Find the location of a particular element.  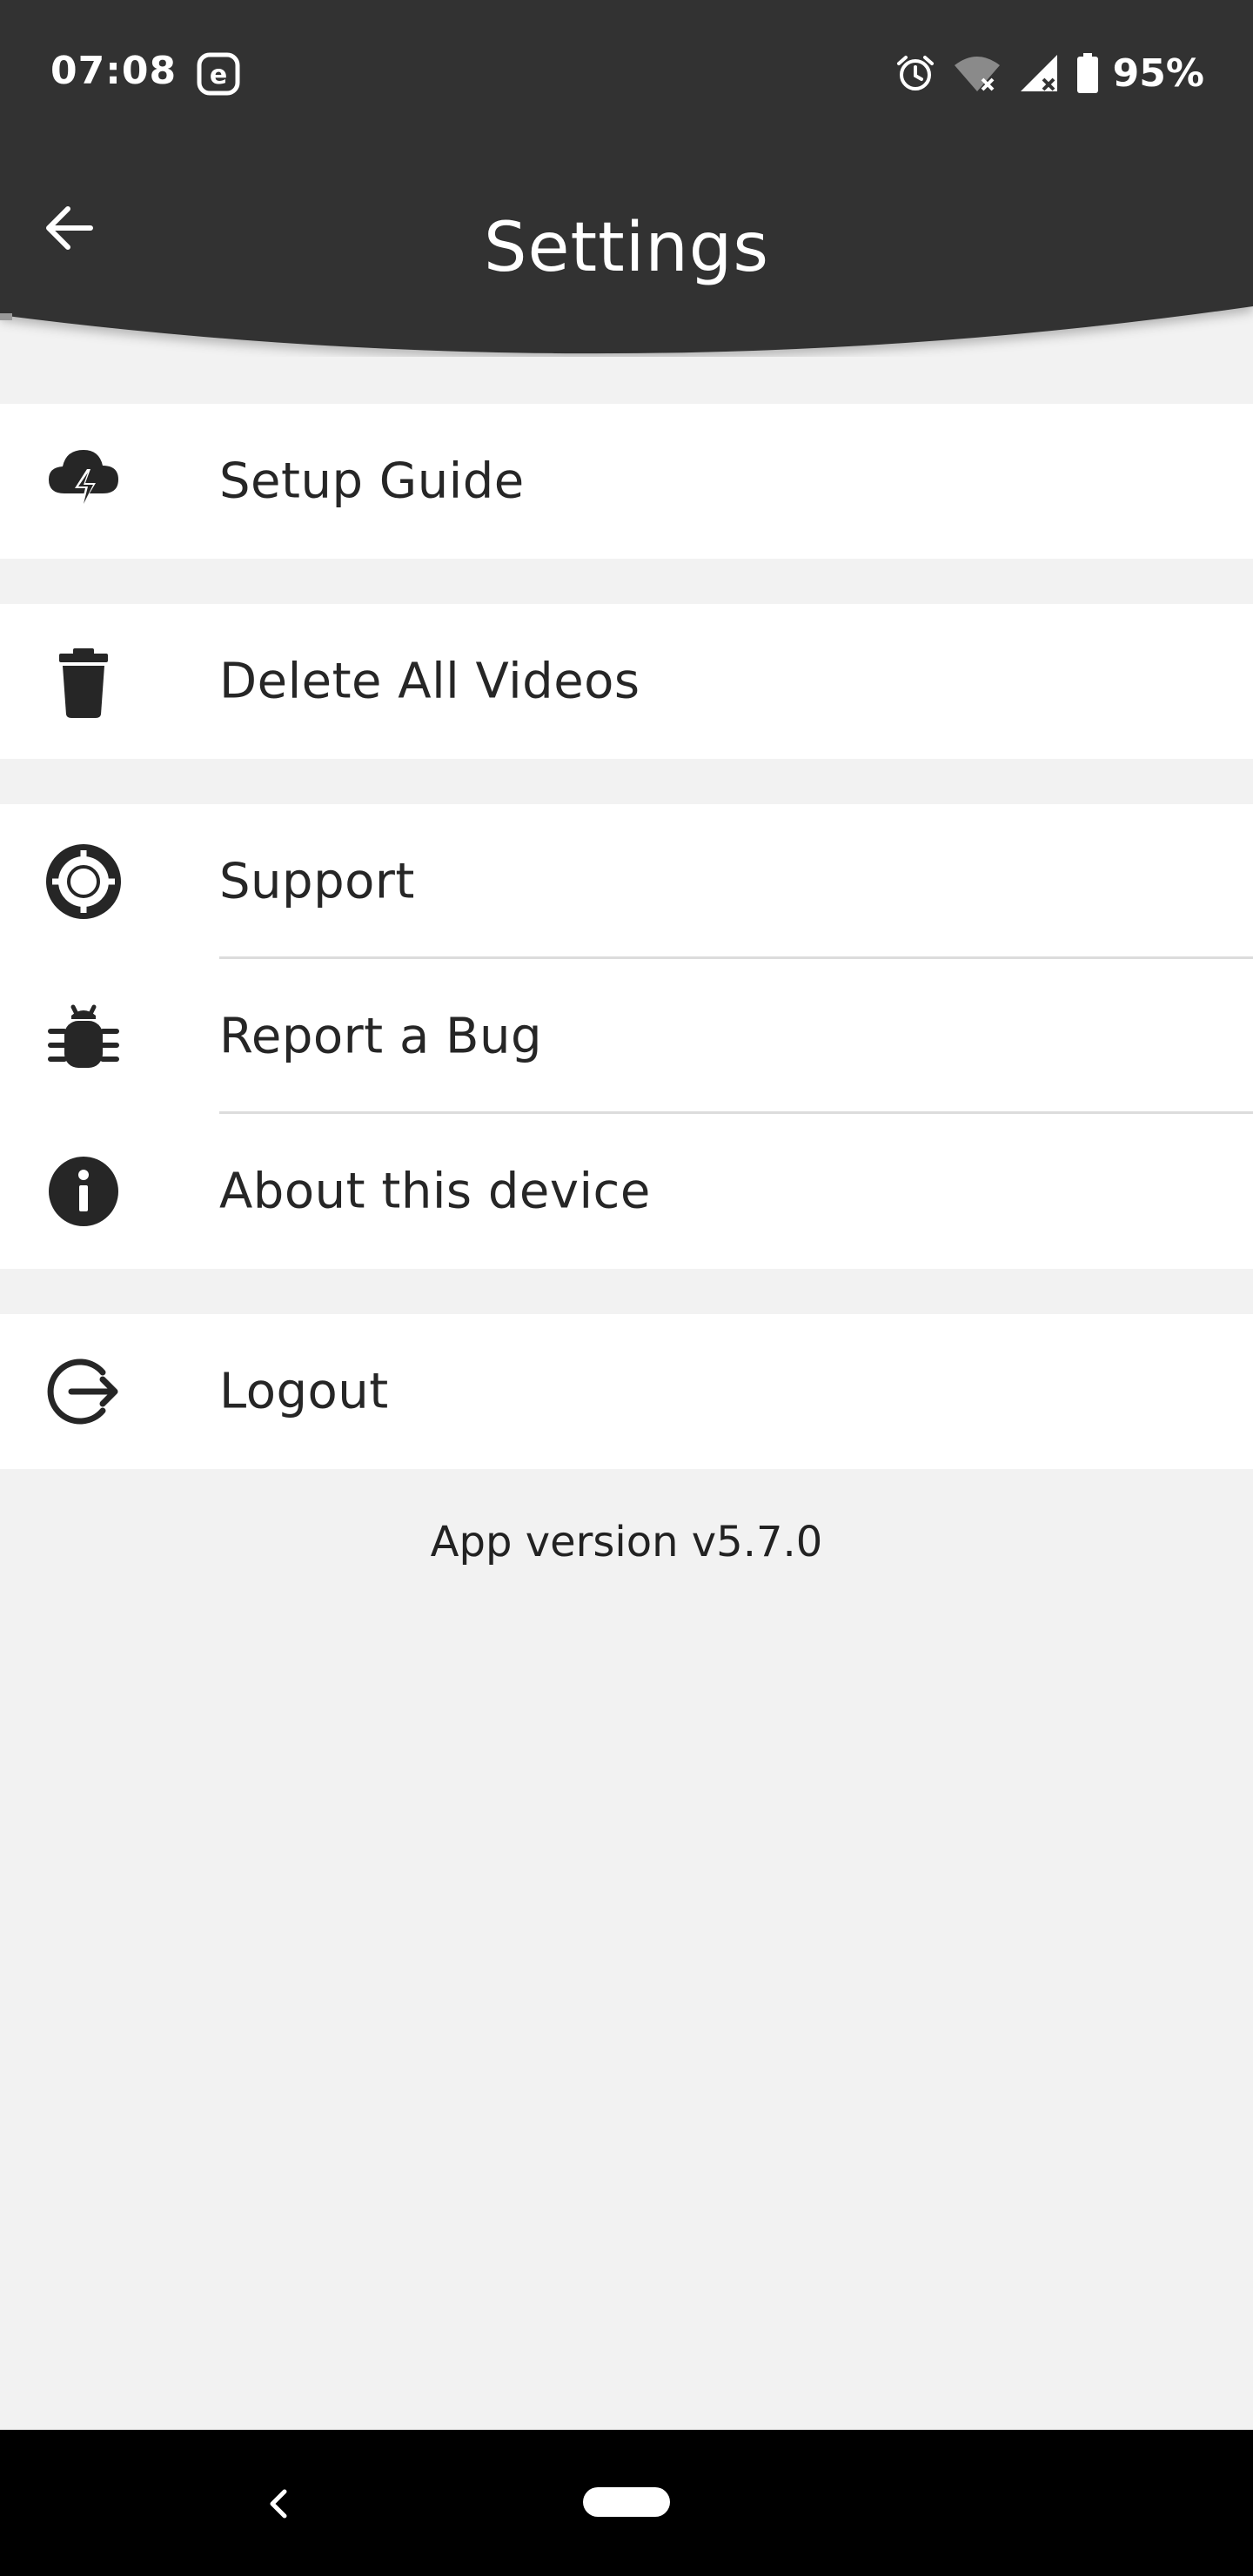

support-row: Support is located at coordinates (626, 881).